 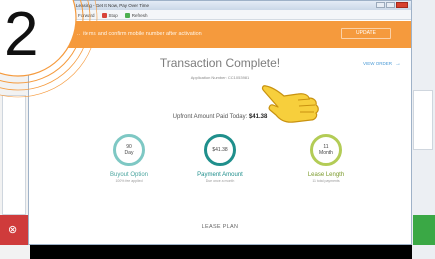 What do you see at coordinates (129, 153) in the screenshot?
I see `stat-unit: Day` at bounding box center [129, 153].